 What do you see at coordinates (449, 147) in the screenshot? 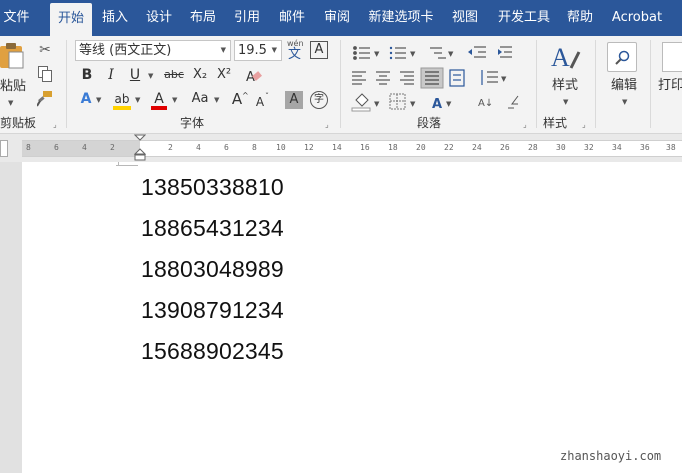
I see `ruler-number: 22` at bounding box center [449, 147].